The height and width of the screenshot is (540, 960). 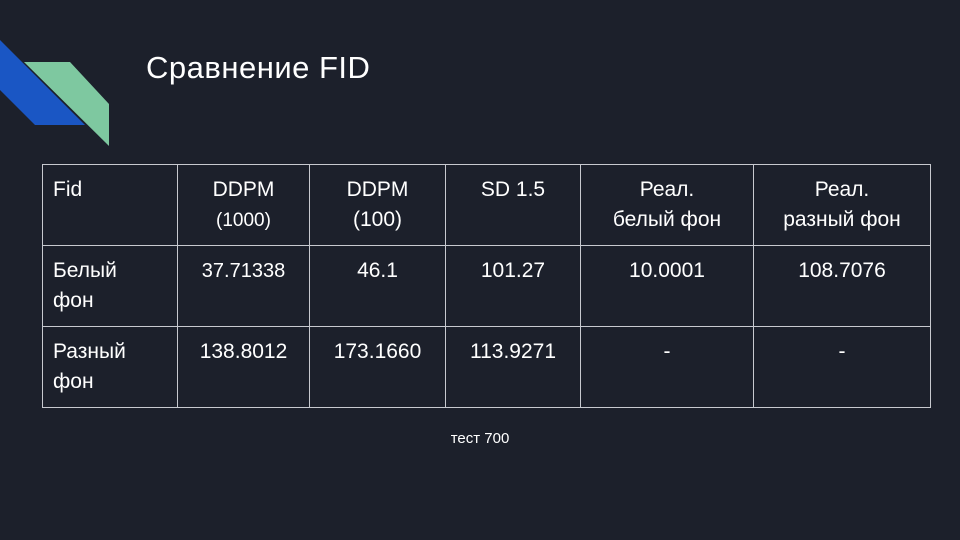 I want to click on header-real-mixed-line2: разный фон, so click(x=842, y=219).